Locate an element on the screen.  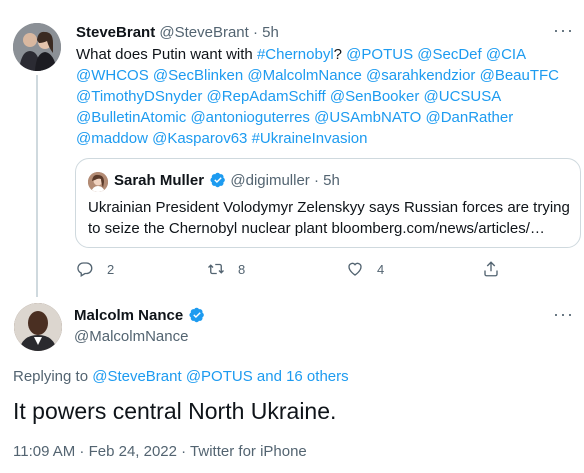
share-button is located at coordinates (491, 269).